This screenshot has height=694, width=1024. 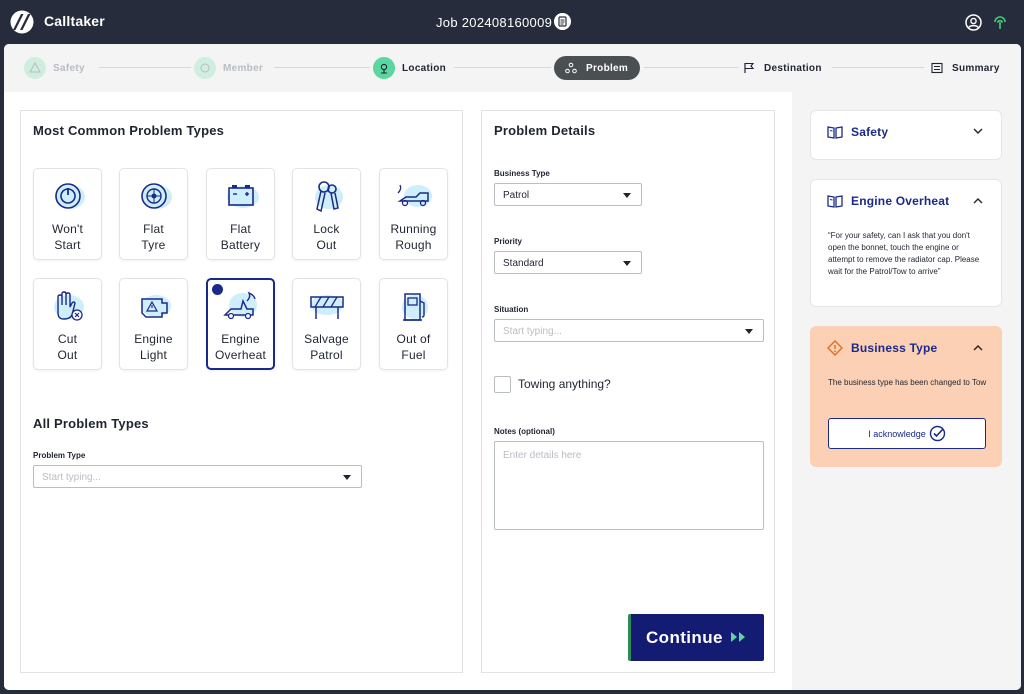 What do you see at coordinates (240, 305) in the screenshot?
I see `overheat-car-icon` at bounding box center [240, 305].